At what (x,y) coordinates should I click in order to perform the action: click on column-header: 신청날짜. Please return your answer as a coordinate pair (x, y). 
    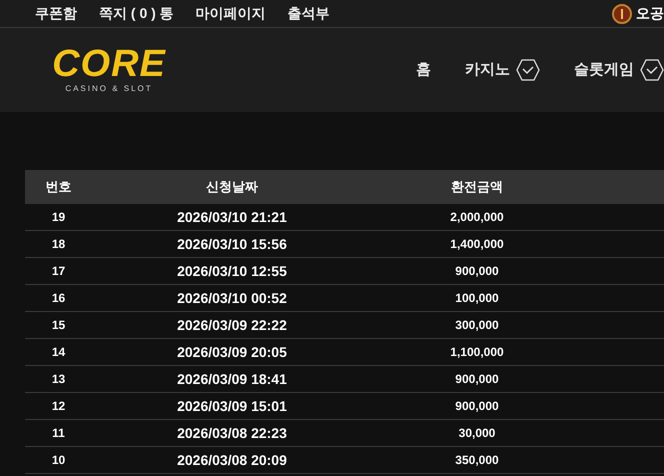
    Looking at the image, I should click on (232, 187).